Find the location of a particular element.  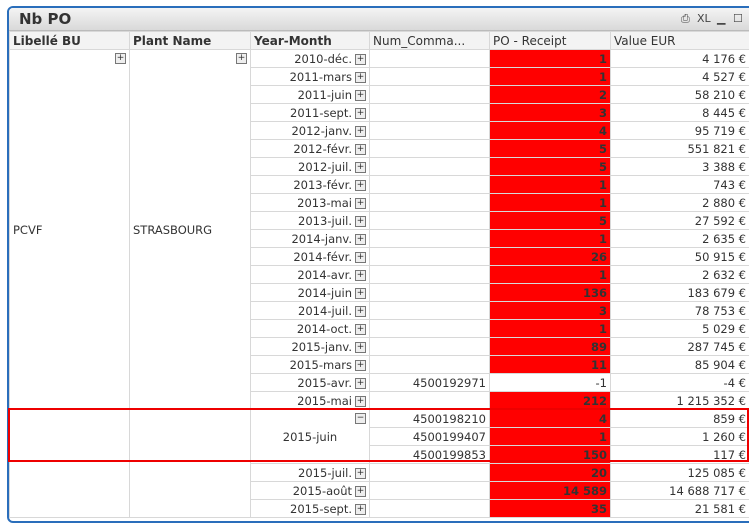

year-month-cell-text: 2014-févr. is located at coordinates (322, 256).